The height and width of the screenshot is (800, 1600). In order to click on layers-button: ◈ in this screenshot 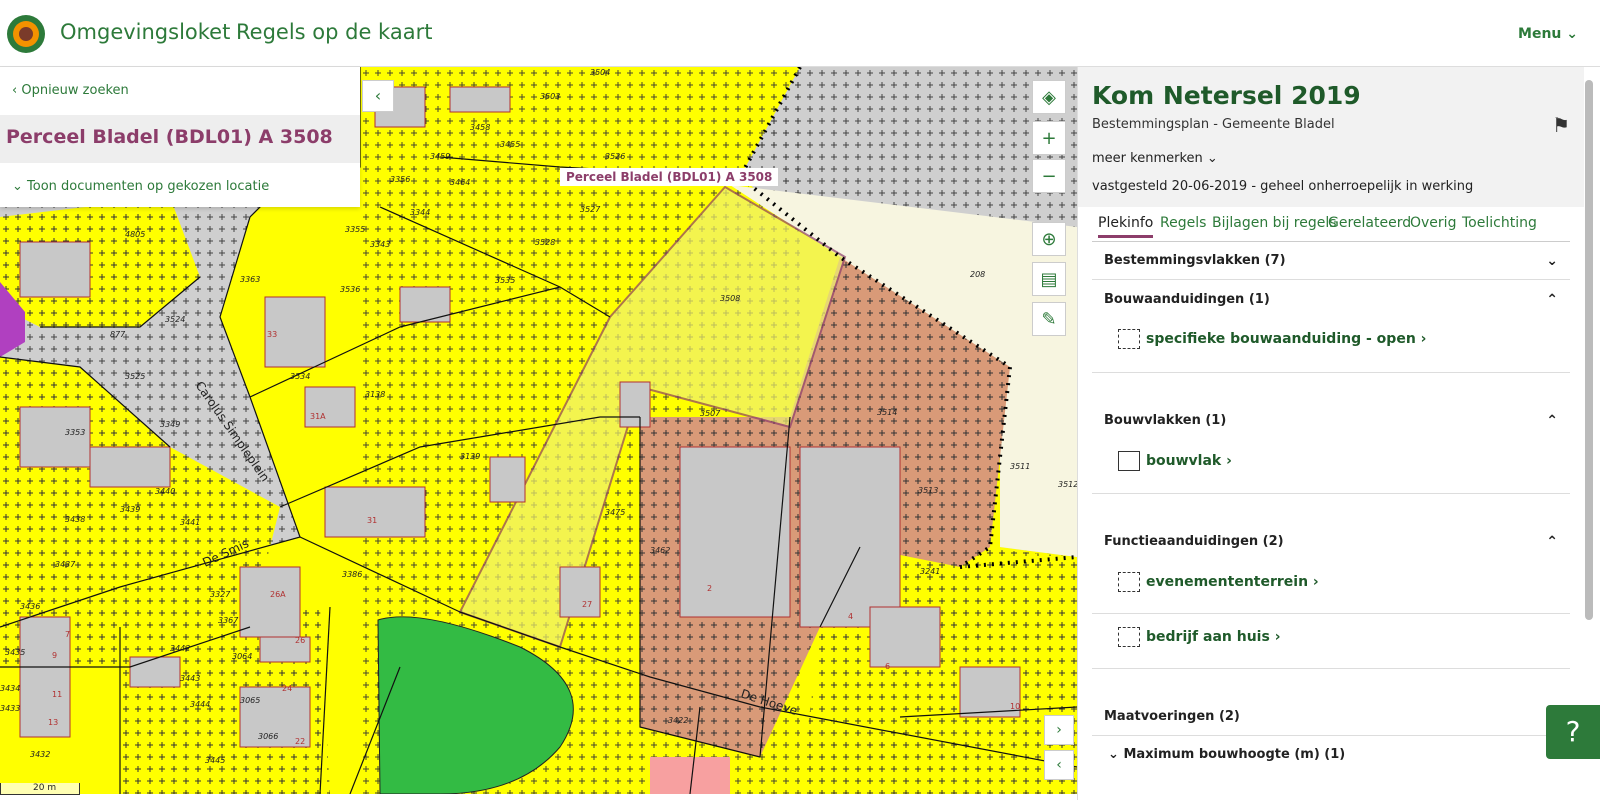, I will do `click(1049, 97)`.